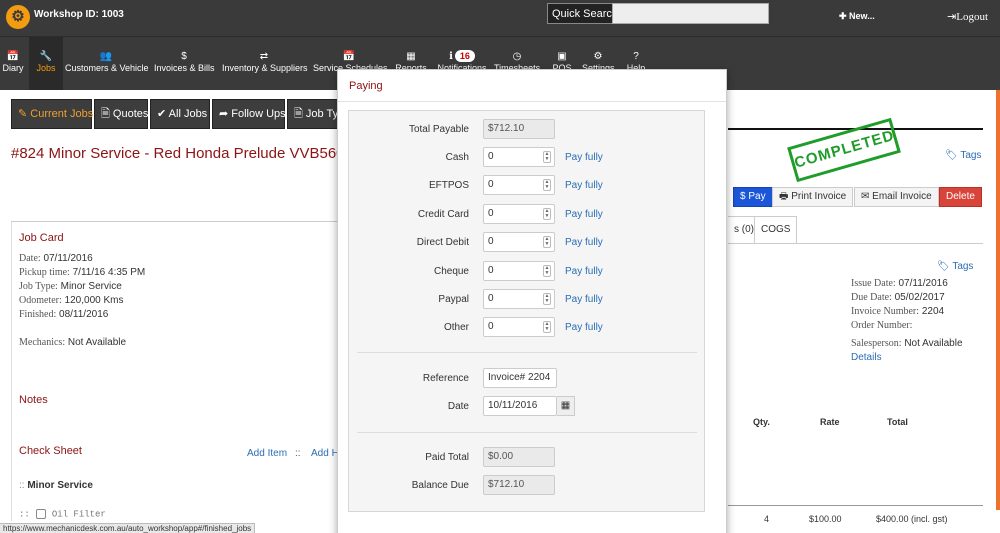 The width and height of the screenshot is (1000, 533). I want to click on column-header-total: Total, so click(897, 422).